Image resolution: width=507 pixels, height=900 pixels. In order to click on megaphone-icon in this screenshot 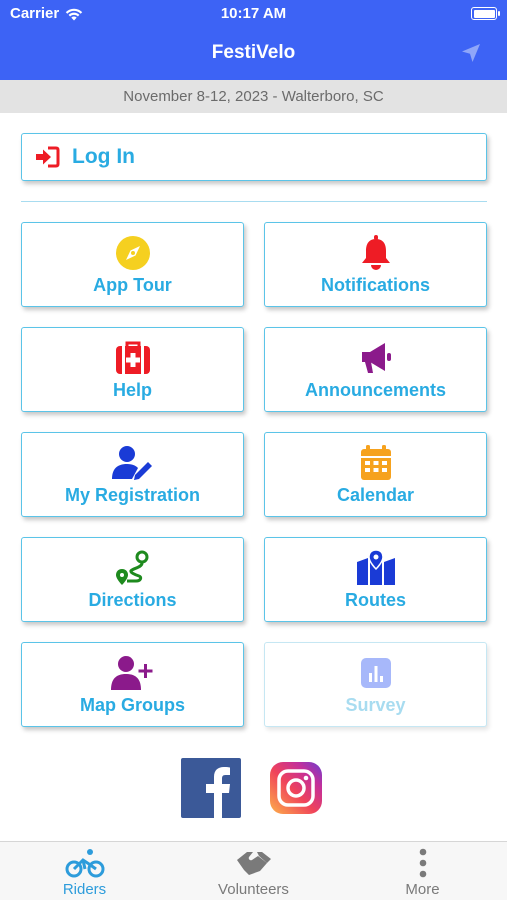, I will do `click(376, 358)`.